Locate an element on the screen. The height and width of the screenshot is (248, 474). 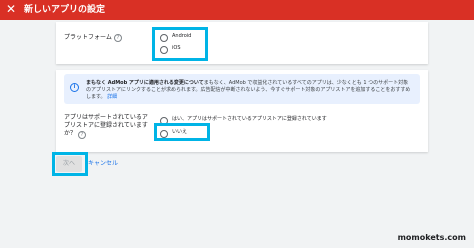
store-question-text: アプリはサポートされているアプリストアに登録されていますか？ is located at coordinates (106, 125).